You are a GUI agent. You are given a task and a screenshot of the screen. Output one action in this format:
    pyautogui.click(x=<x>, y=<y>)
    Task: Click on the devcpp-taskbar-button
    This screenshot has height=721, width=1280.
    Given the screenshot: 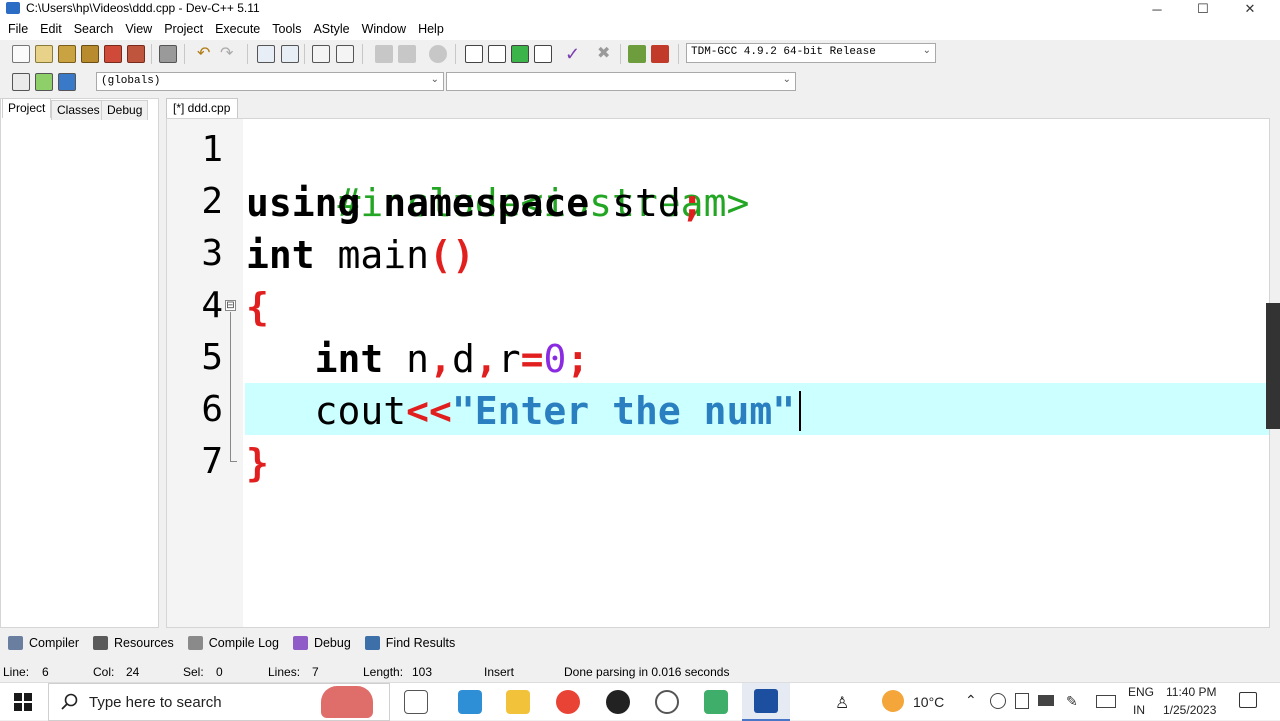 What is the action you would take?
    pyautogui.click(x=766, y=702)
    